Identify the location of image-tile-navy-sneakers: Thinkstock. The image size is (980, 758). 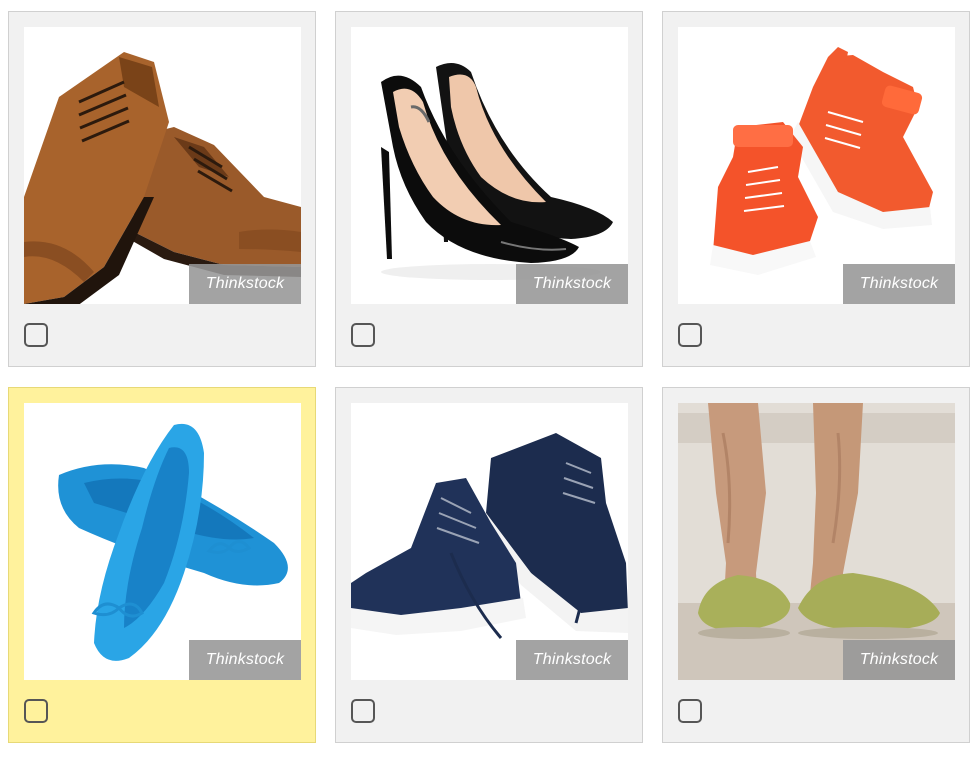
(489, 565).